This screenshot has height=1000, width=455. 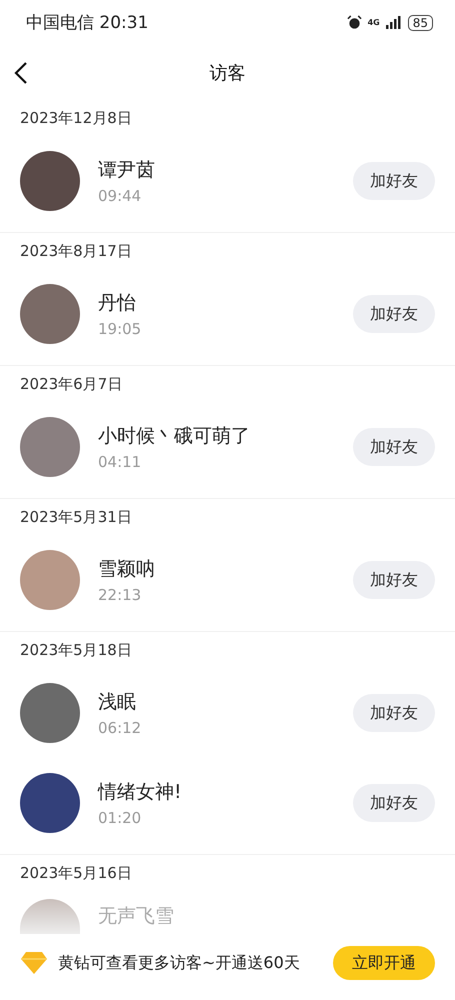 I want to click on date-heading: 2023年8月17日, so click(x=76, y=251).